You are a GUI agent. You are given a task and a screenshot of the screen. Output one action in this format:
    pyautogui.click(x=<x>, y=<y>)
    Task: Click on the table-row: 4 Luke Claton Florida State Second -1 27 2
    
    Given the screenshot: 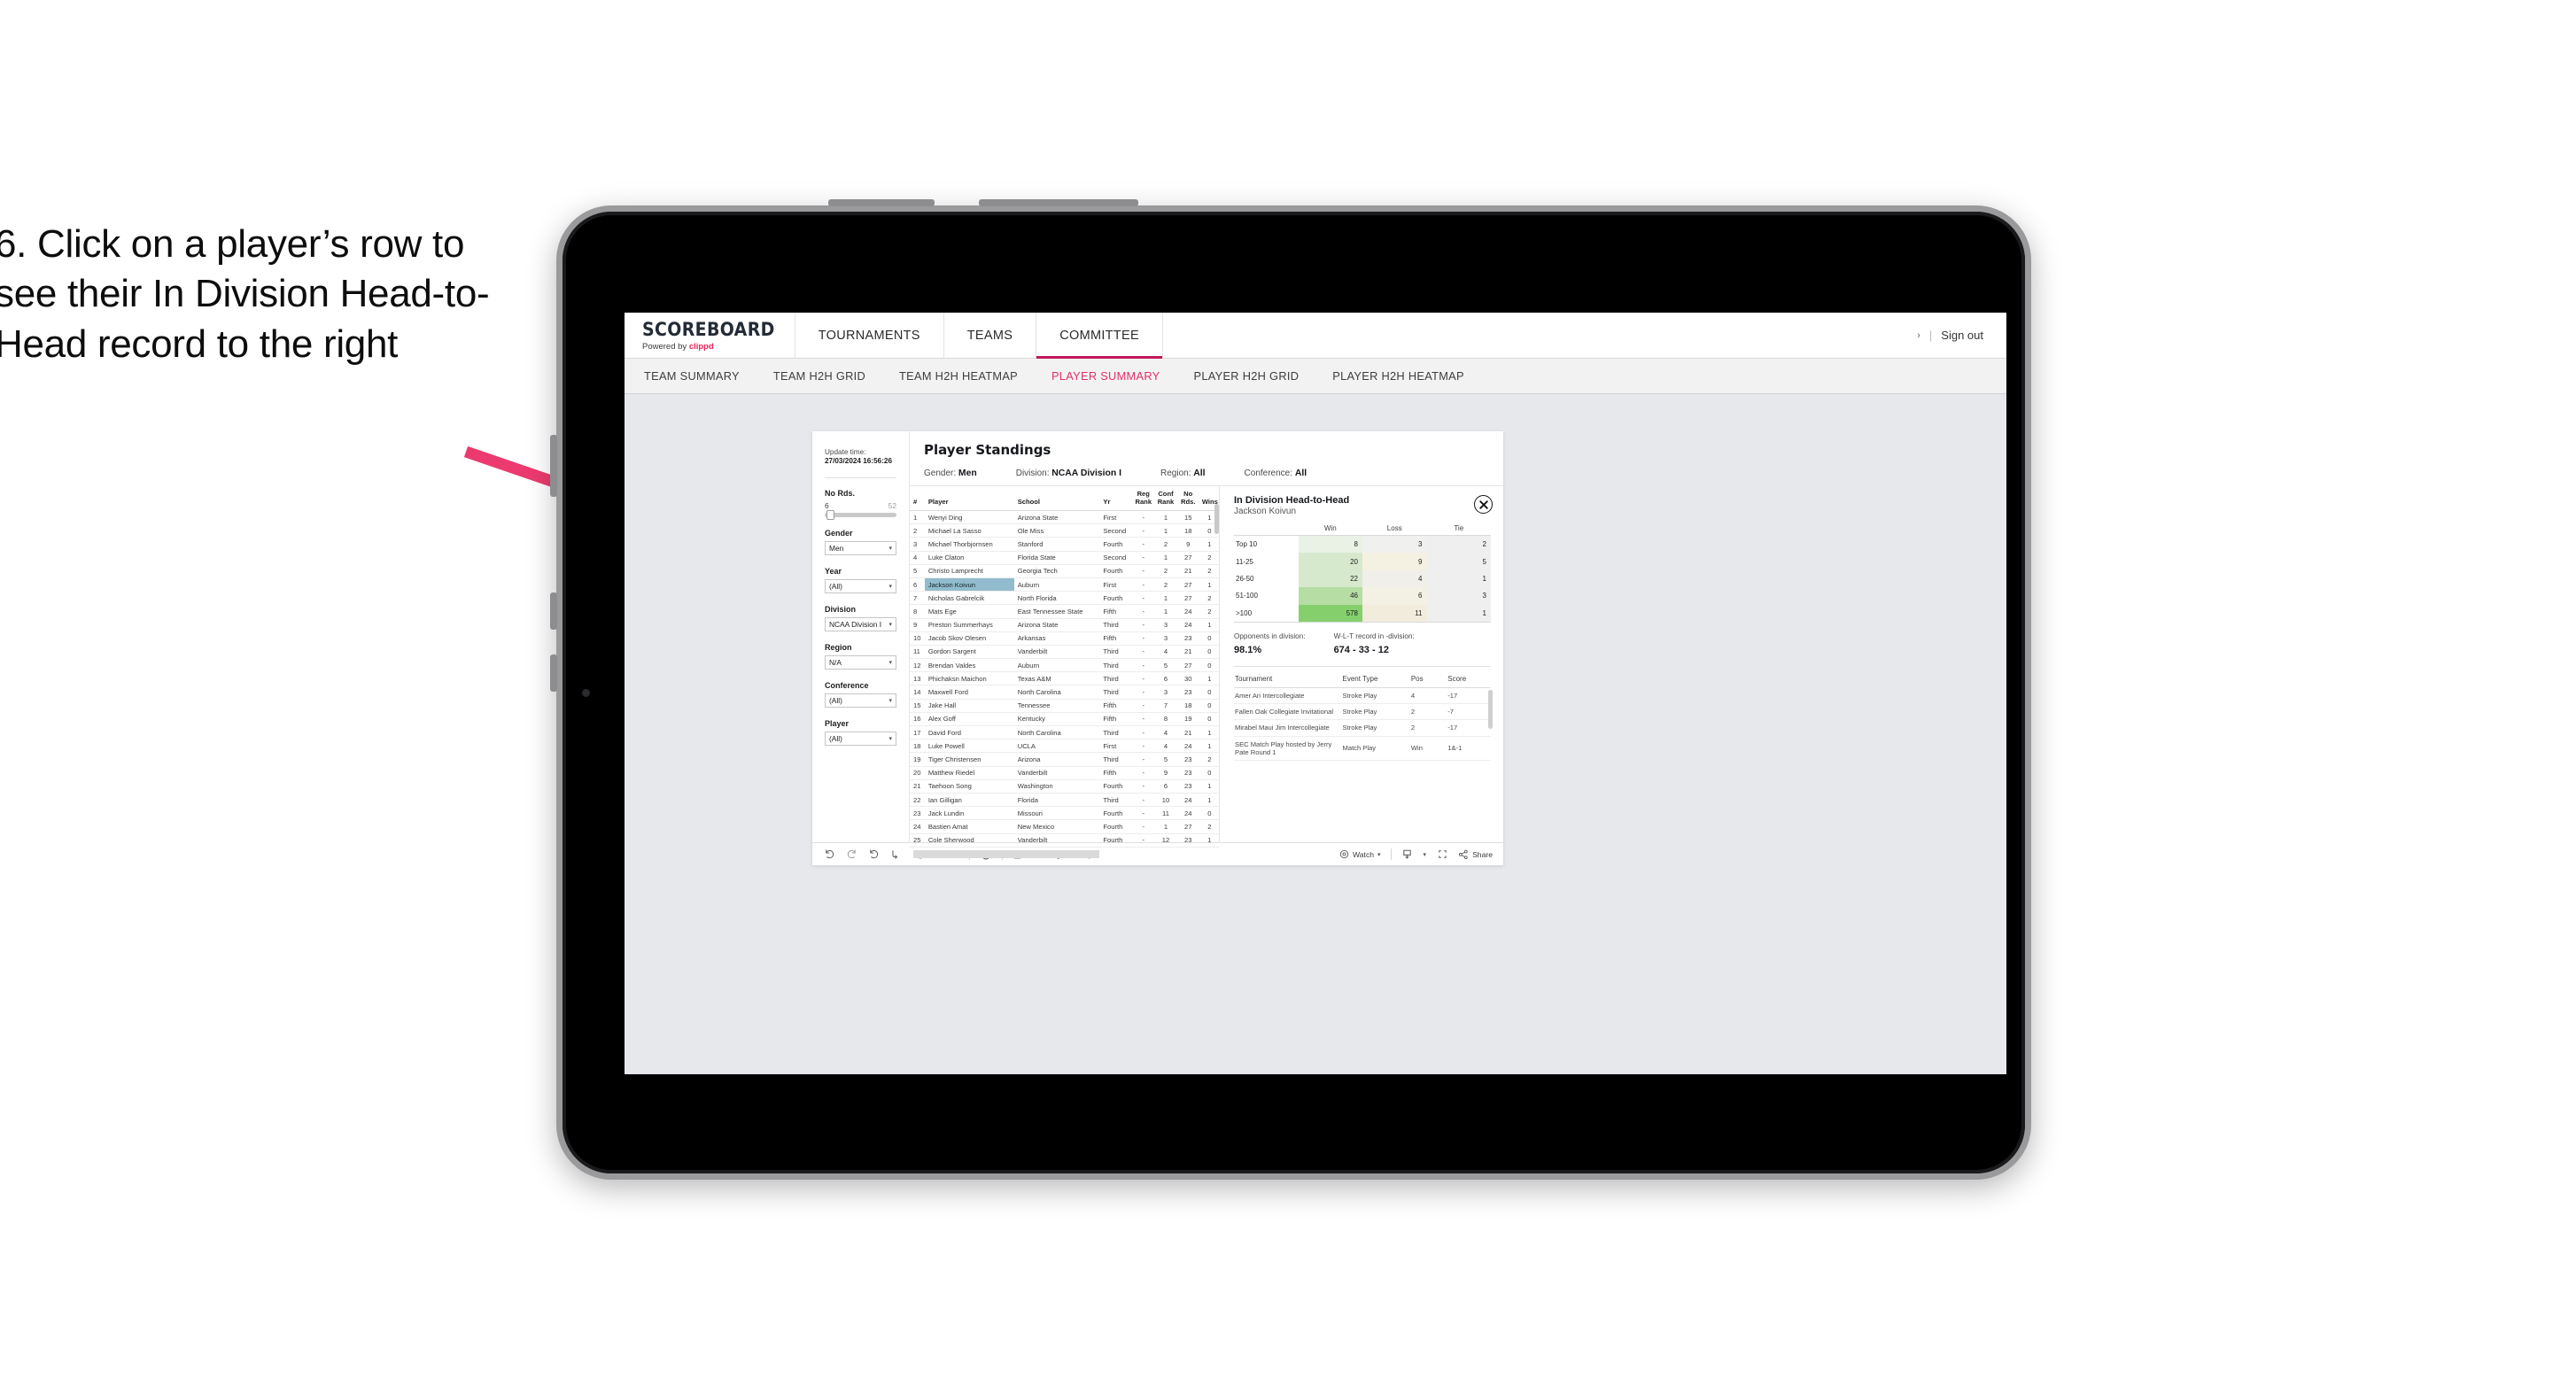 What is the action you would take?
    pyautogui.click(x=1064, y=558)
    